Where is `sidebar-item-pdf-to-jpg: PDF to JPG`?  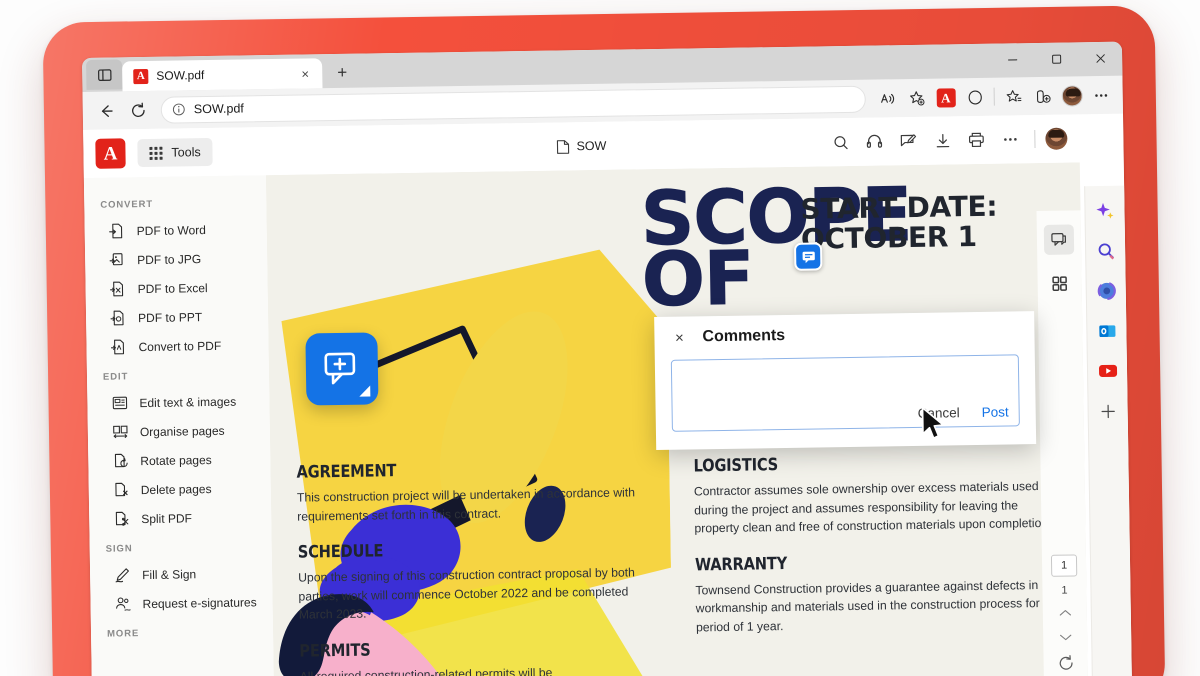 sidebar-item-pdf-to-jpg: PDF to JPG is located at coordinates (176, 259).